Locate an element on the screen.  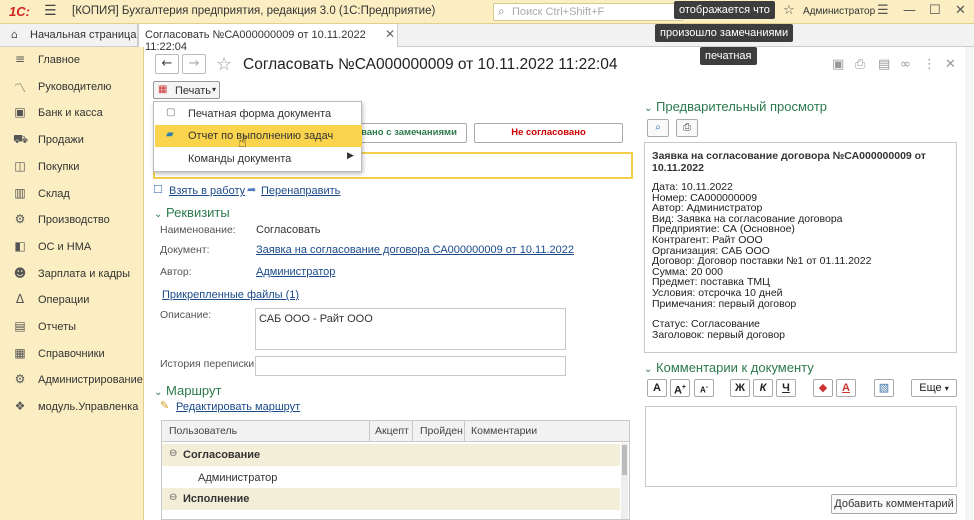
preview-subject: Заголовок: первый договор is located at coordinates (719, 334).